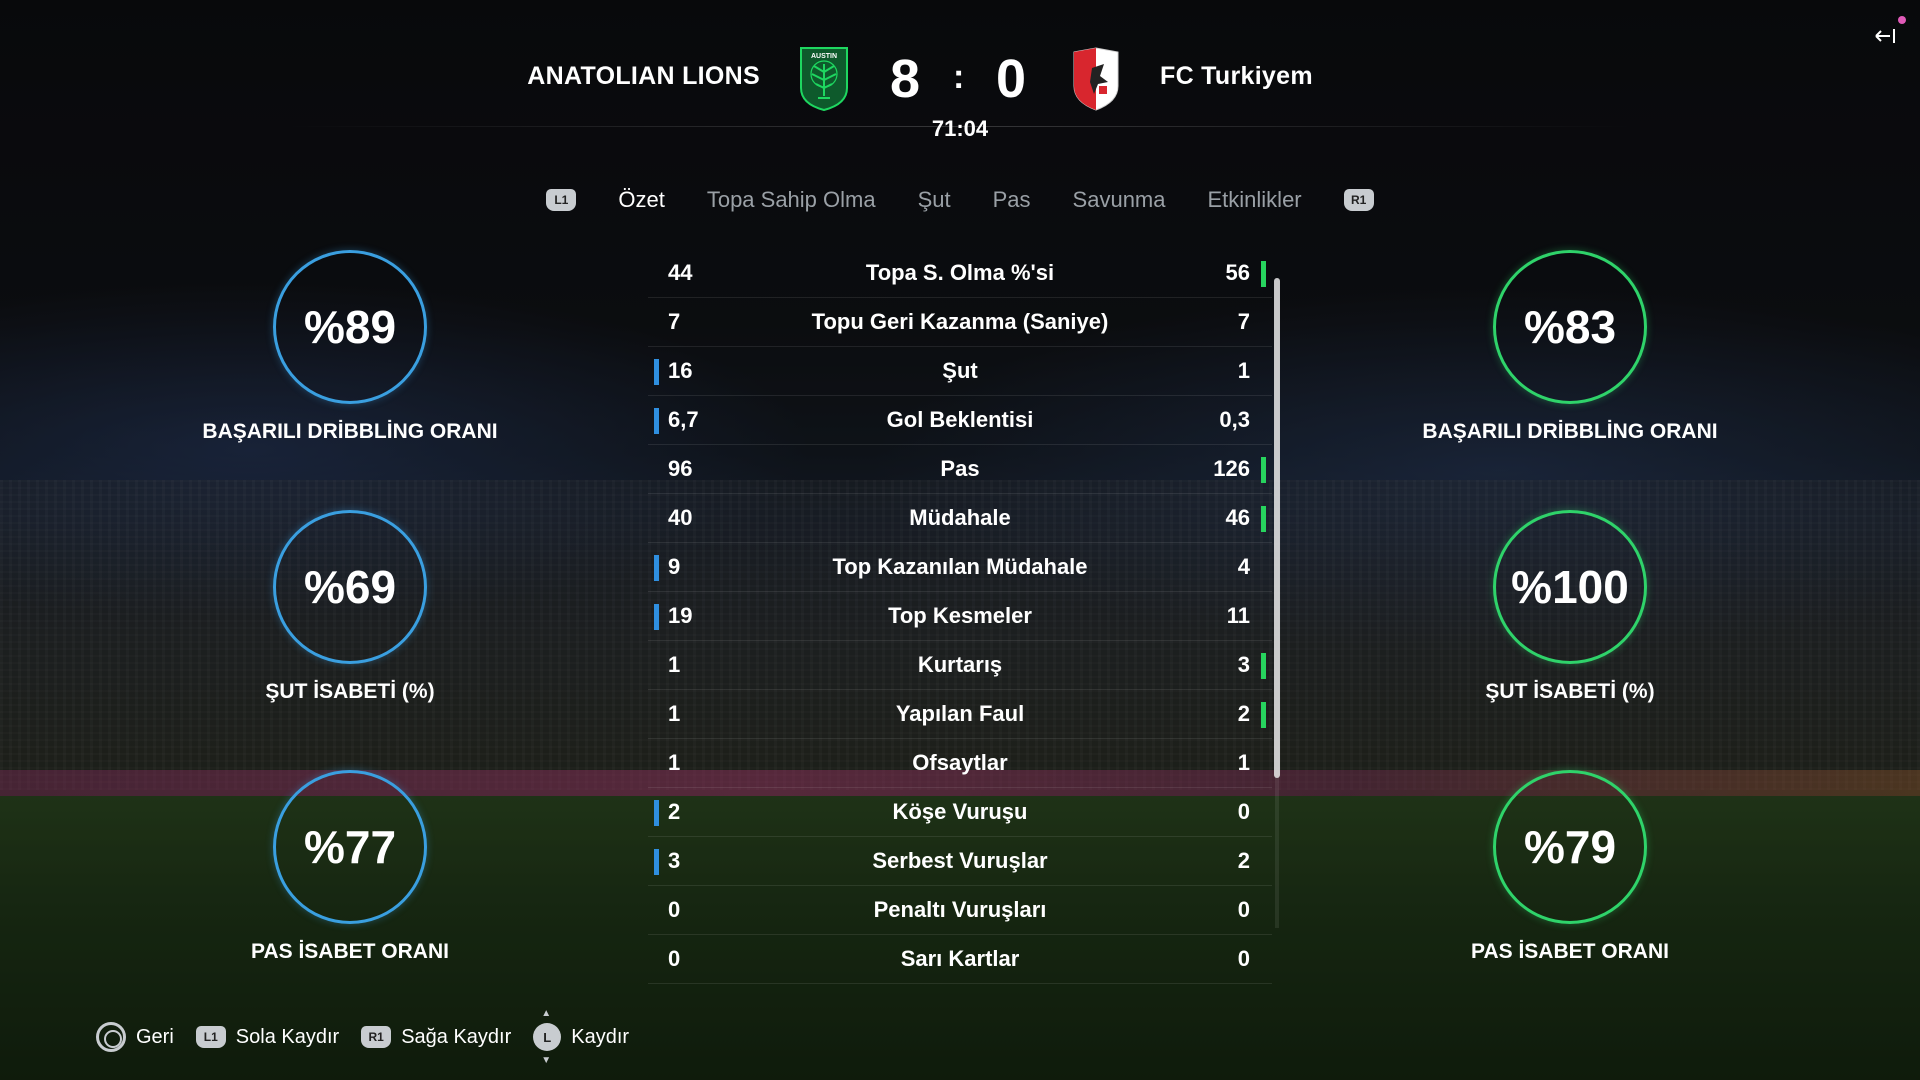 The height and width of the screenshot is (1080, 1920). What do you see at coordinates (287, 1036) in the screenshot?
I see `scroll-left-label: Sola Kaydır` at bounding box center [287, 1036].